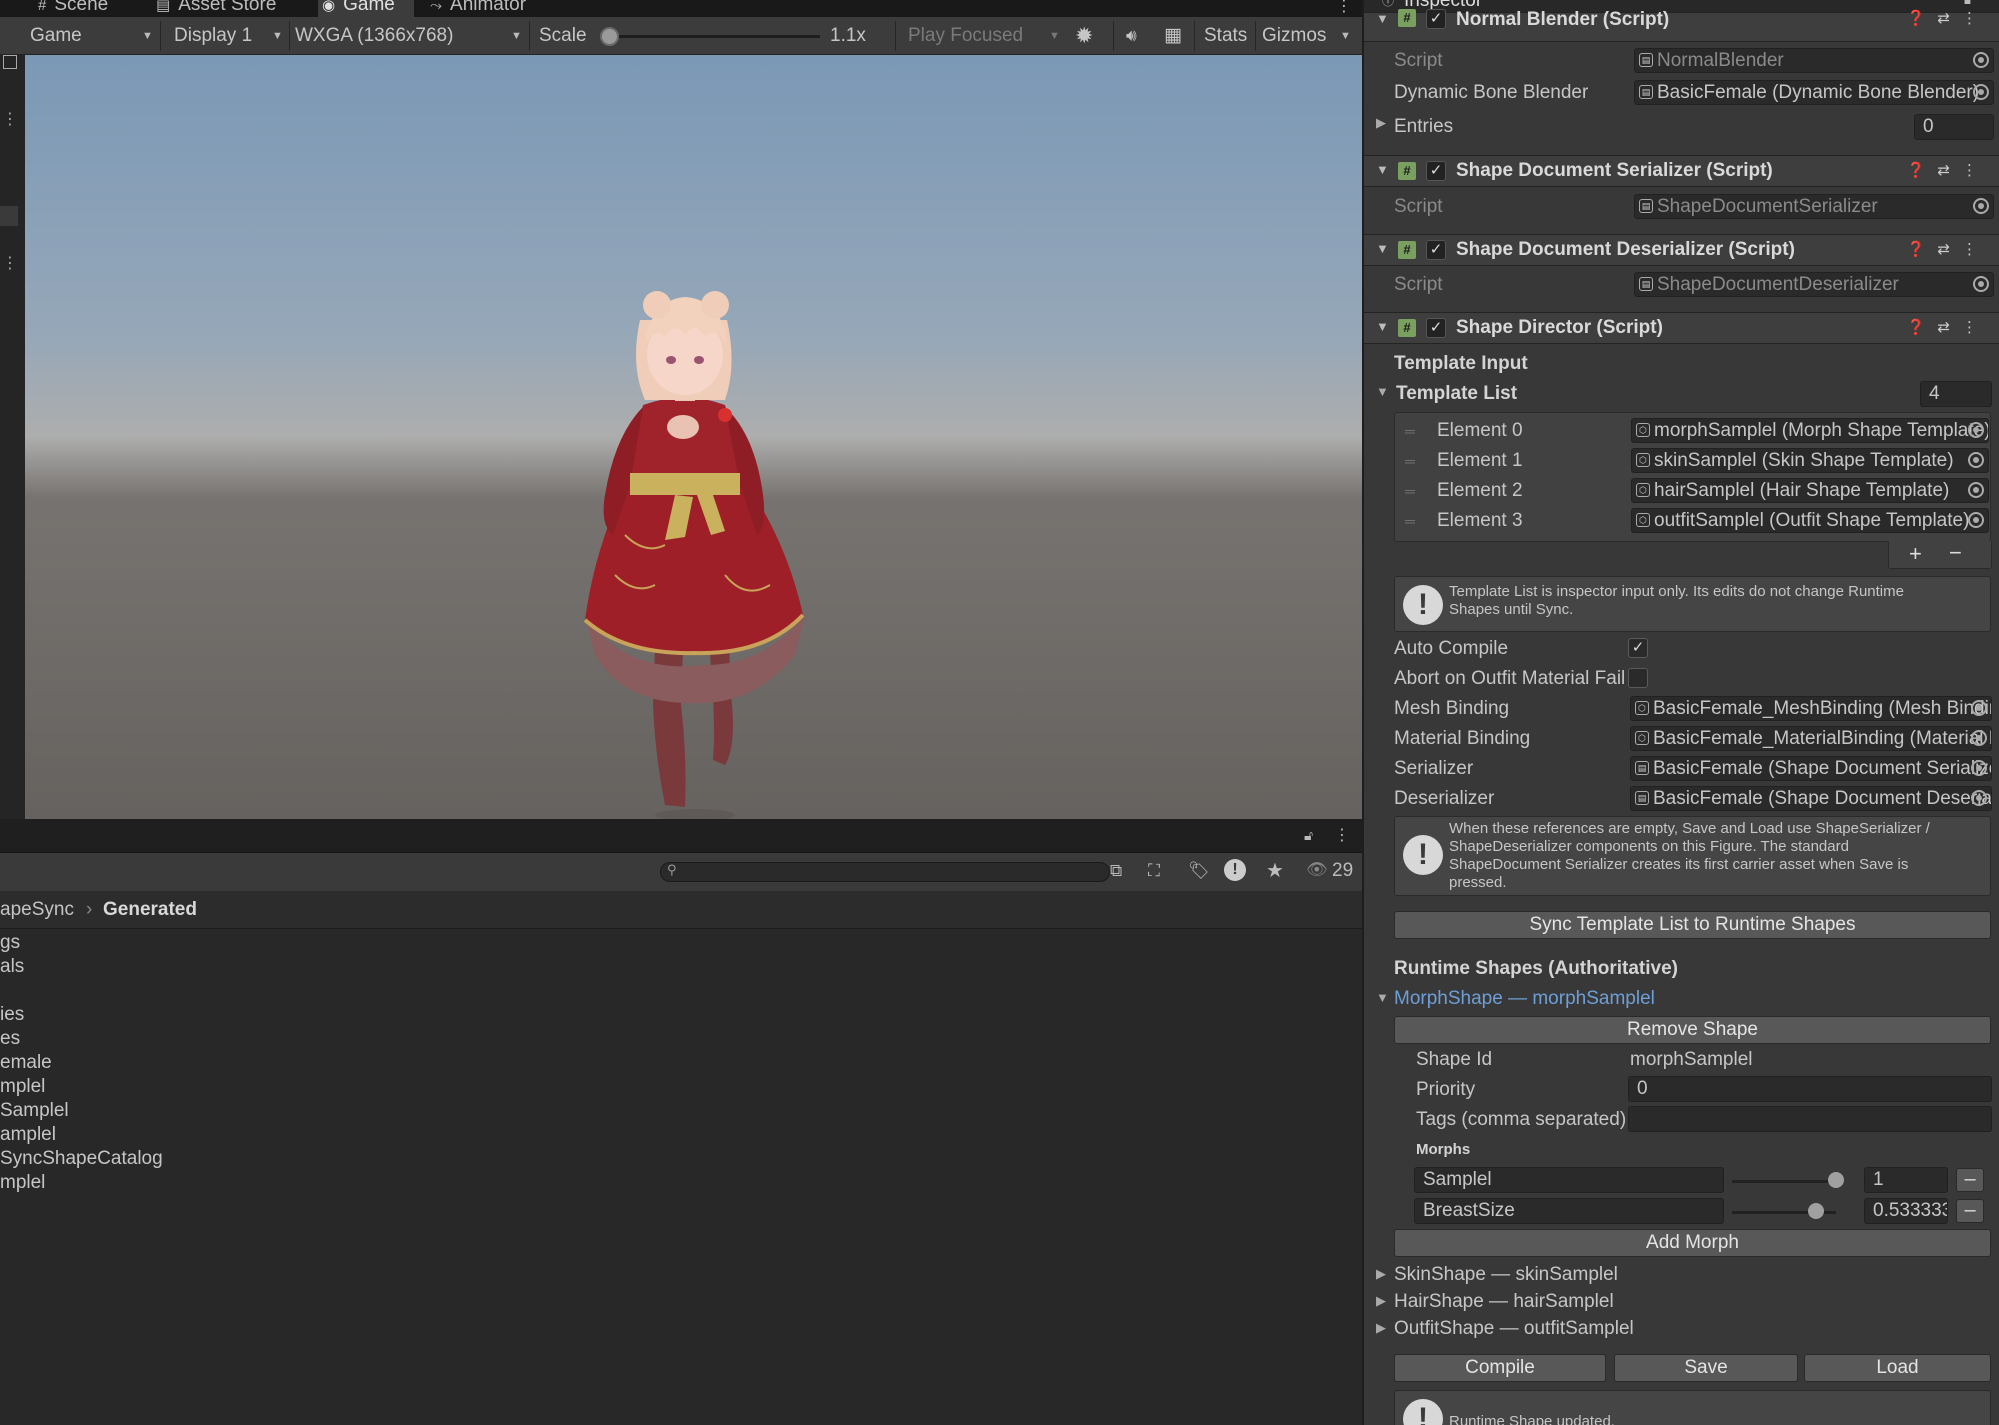  What do you see at coordinates (1784, 1181) in the screenshot?
I see `morph-slider-track` at bounding box center [1784, 1181].